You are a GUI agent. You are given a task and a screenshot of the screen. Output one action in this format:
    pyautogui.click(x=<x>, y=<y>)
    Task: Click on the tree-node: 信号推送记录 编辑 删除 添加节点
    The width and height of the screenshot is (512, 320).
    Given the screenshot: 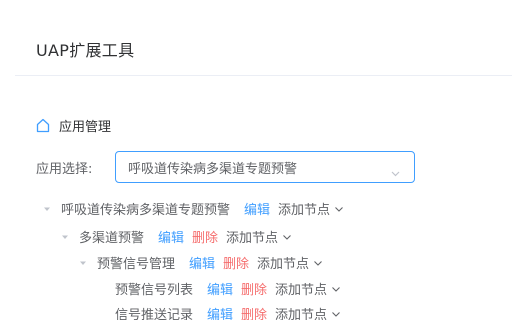 What is the action you would take?
    pyautogui.click(x=228, y=310)
    